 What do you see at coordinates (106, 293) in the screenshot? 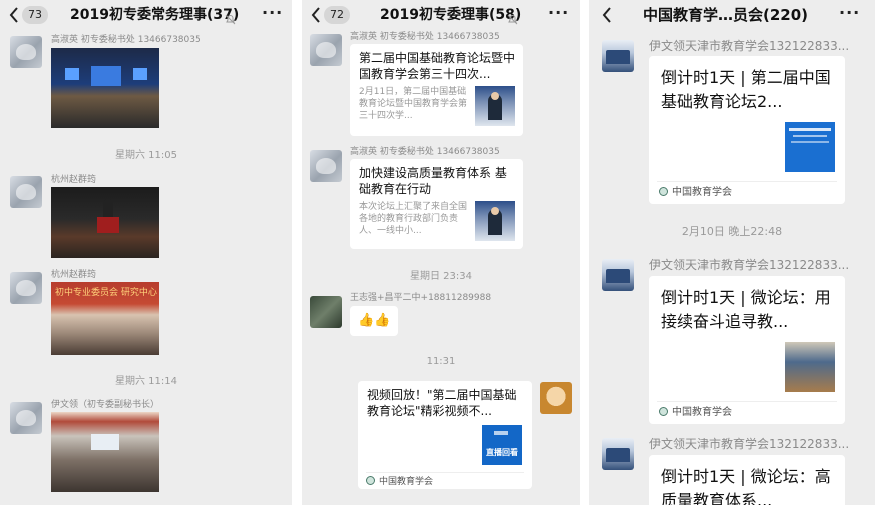
I see `photo-banner-text: 初中专业委员会 研究中心` at bounding box center [106, 293].